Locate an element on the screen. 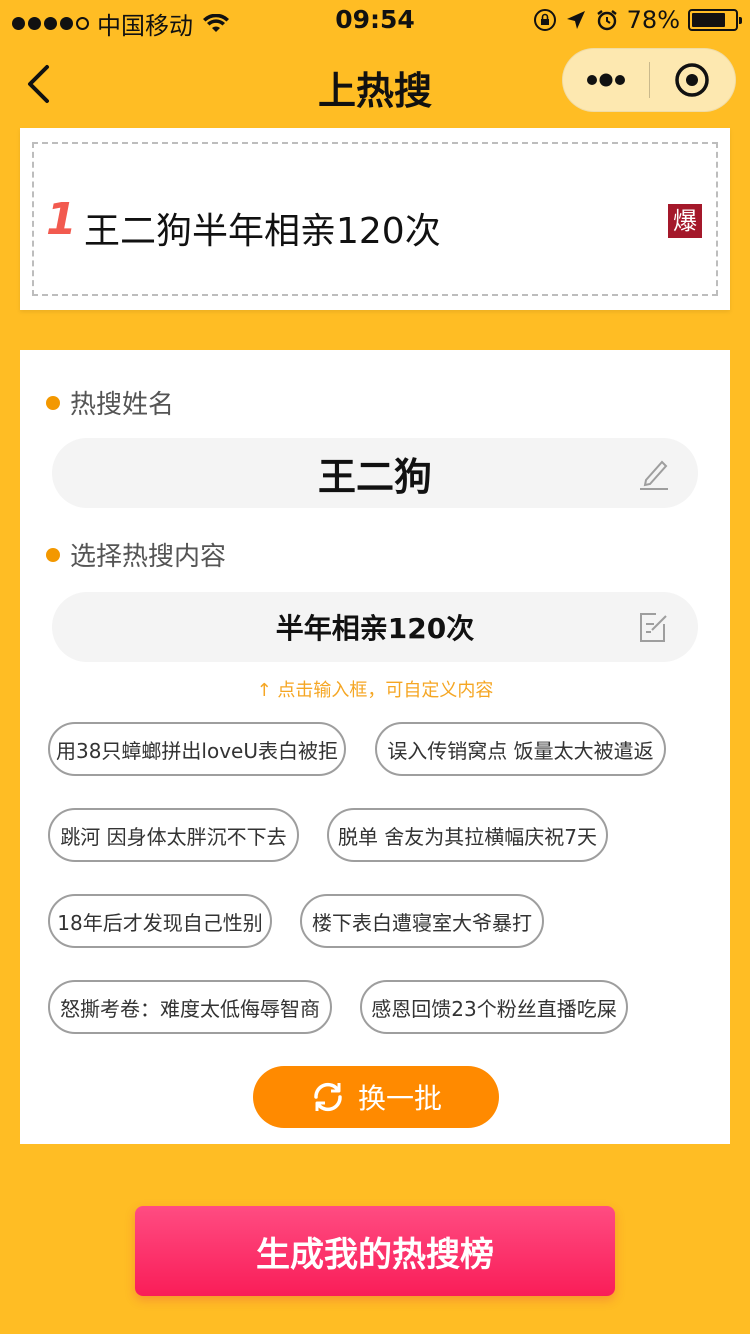 The height and width of the screenshot is (1334, 750). pencil-icon is located at coordinates (654, 475).